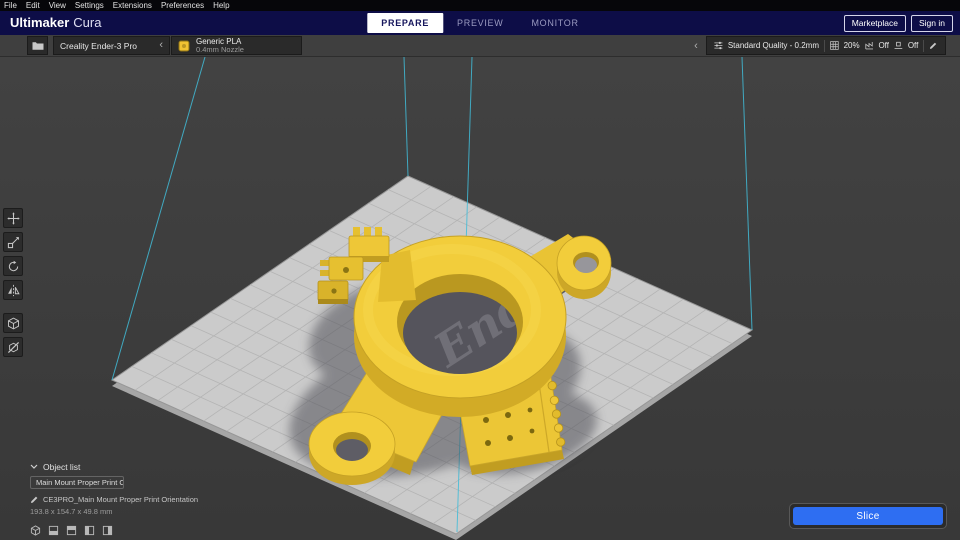 This screenshot has width=960, height=540. I want to click on menu-help: Help, so click(221, 5).